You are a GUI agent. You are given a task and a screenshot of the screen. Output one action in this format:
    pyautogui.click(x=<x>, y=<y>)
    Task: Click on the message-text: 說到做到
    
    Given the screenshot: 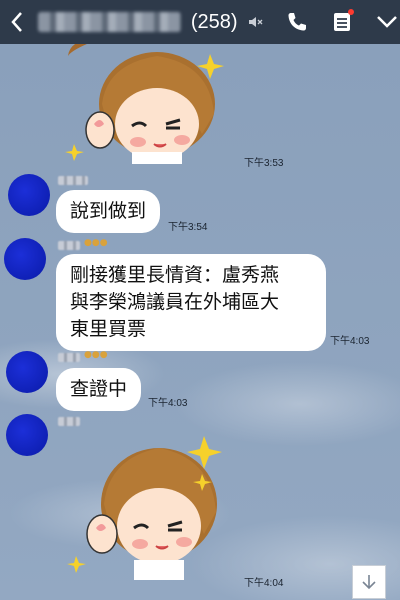 What is the action you would take?
    pyautogui.click(x=108, y=211)
    